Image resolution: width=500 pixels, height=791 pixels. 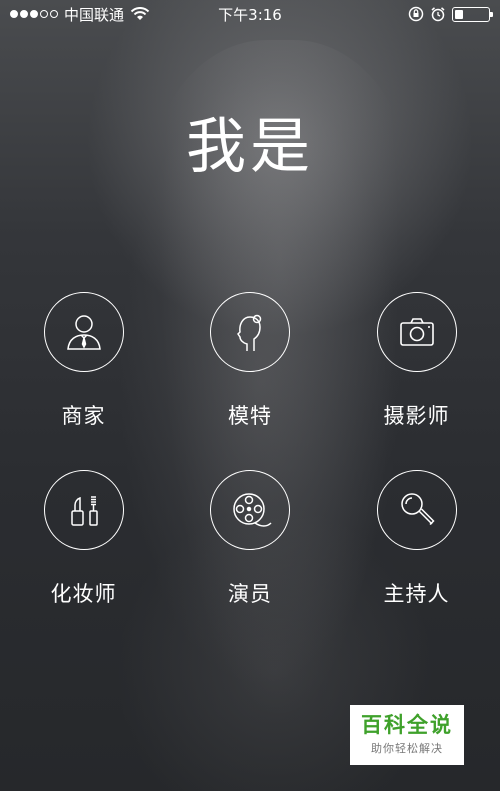 What do you see at coordinates (250, 416) in the screenshot?
I see `role-label: 模特` at bounding box center [250, 416].